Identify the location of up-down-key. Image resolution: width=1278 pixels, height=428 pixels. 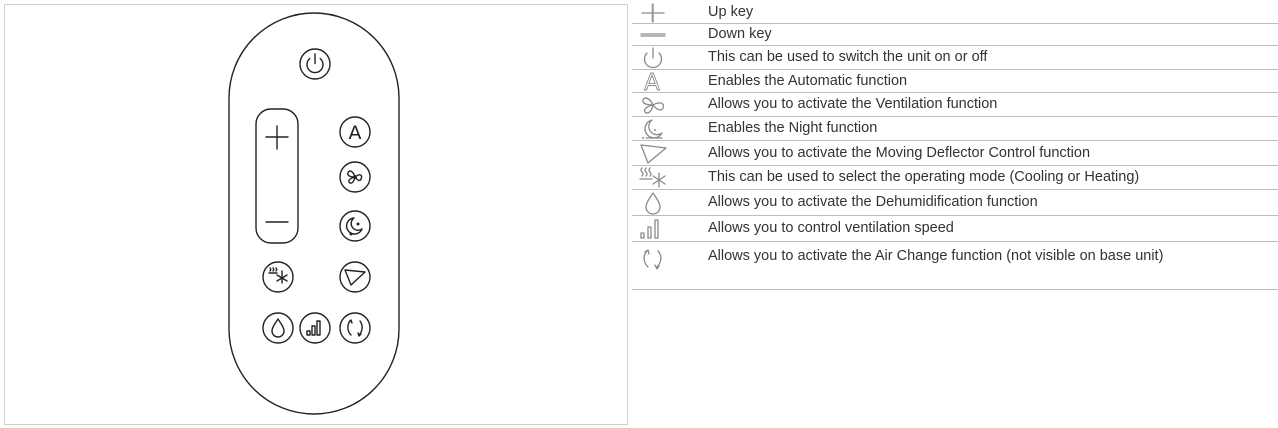
(277, 176).